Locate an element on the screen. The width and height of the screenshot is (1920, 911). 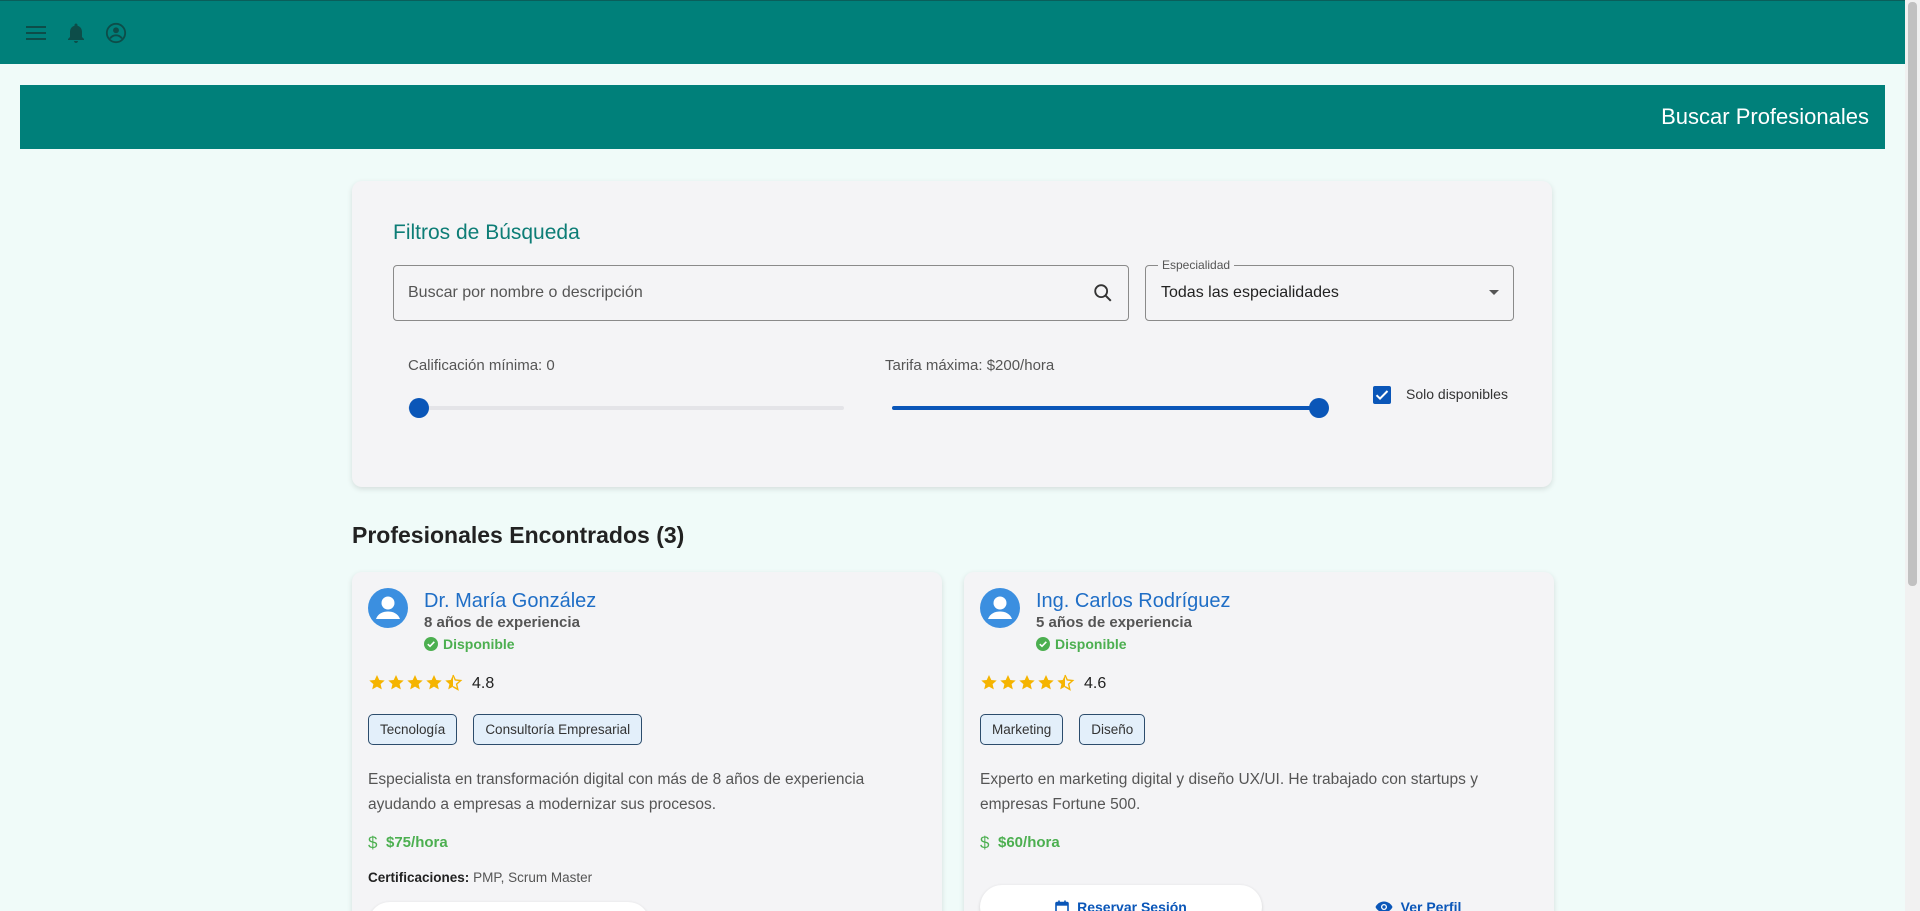
professional-name: Dr. María González is located at coordinates (510, 601).